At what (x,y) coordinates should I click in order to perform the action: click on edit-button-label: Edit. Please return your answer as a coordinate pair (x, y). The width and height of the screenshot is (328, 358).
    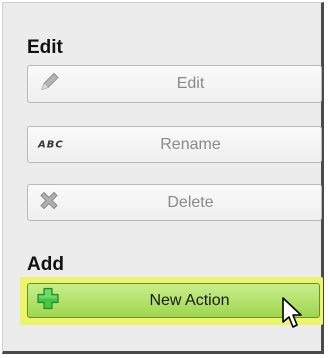
    Looking at the image, I should click on (190, 83).